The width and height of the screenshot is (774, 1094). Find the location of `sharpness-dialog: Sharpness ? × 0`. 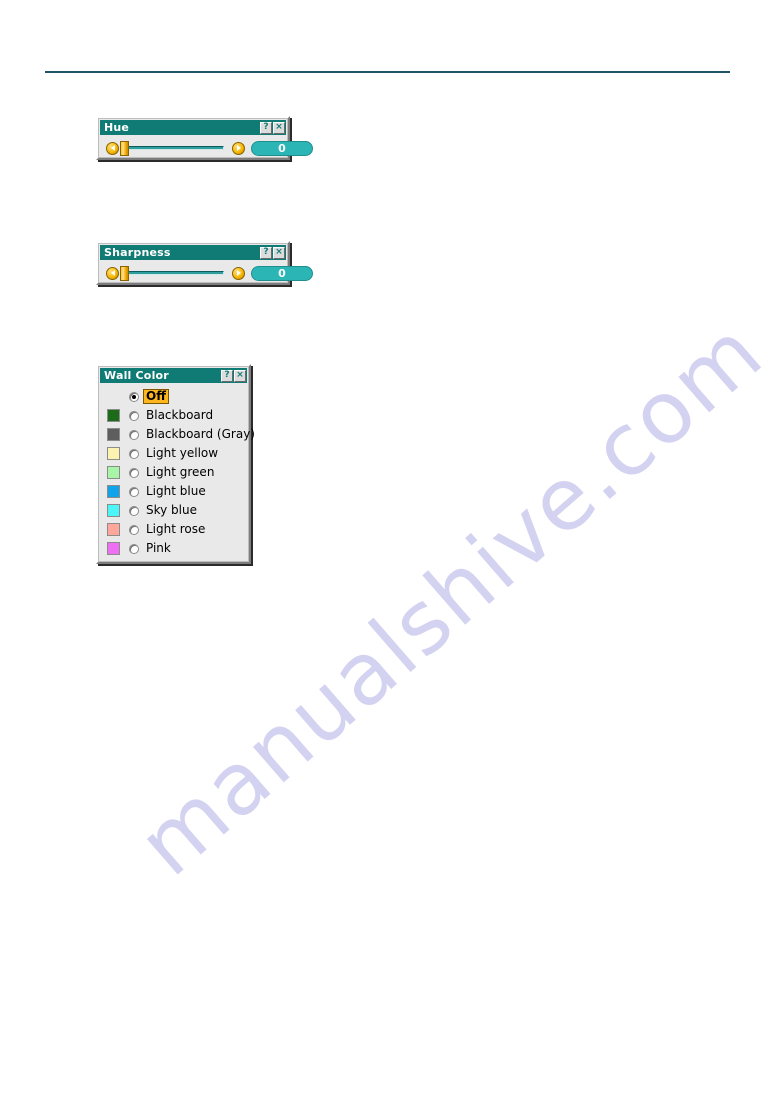

sharpness-dialog: Sharpness ? × 0 is located at coordinates (204, 263).